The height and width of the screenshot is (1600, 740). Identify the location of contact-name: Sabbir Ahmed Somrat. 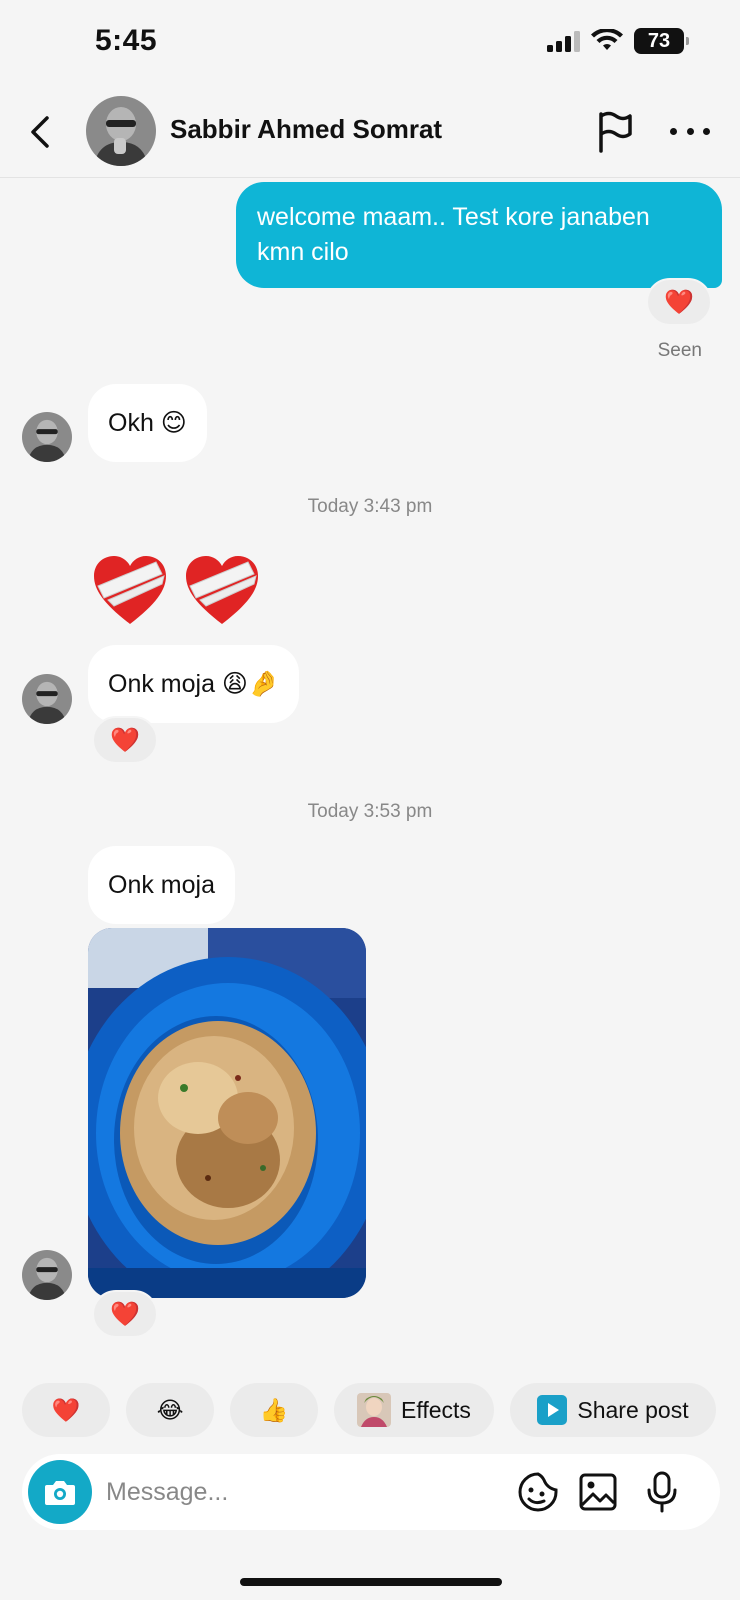
(306, 129).